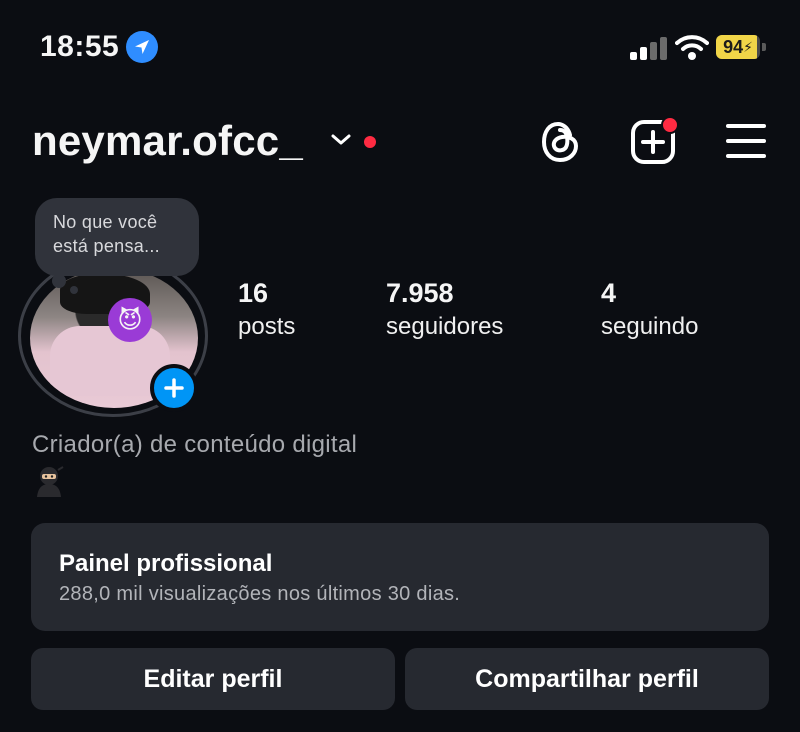 This screenshot has width=800, height=732. What do you see at coordinates (370, 142) in the screenshot?
I see `account-notification-dot` at bounding box center [370, 142].